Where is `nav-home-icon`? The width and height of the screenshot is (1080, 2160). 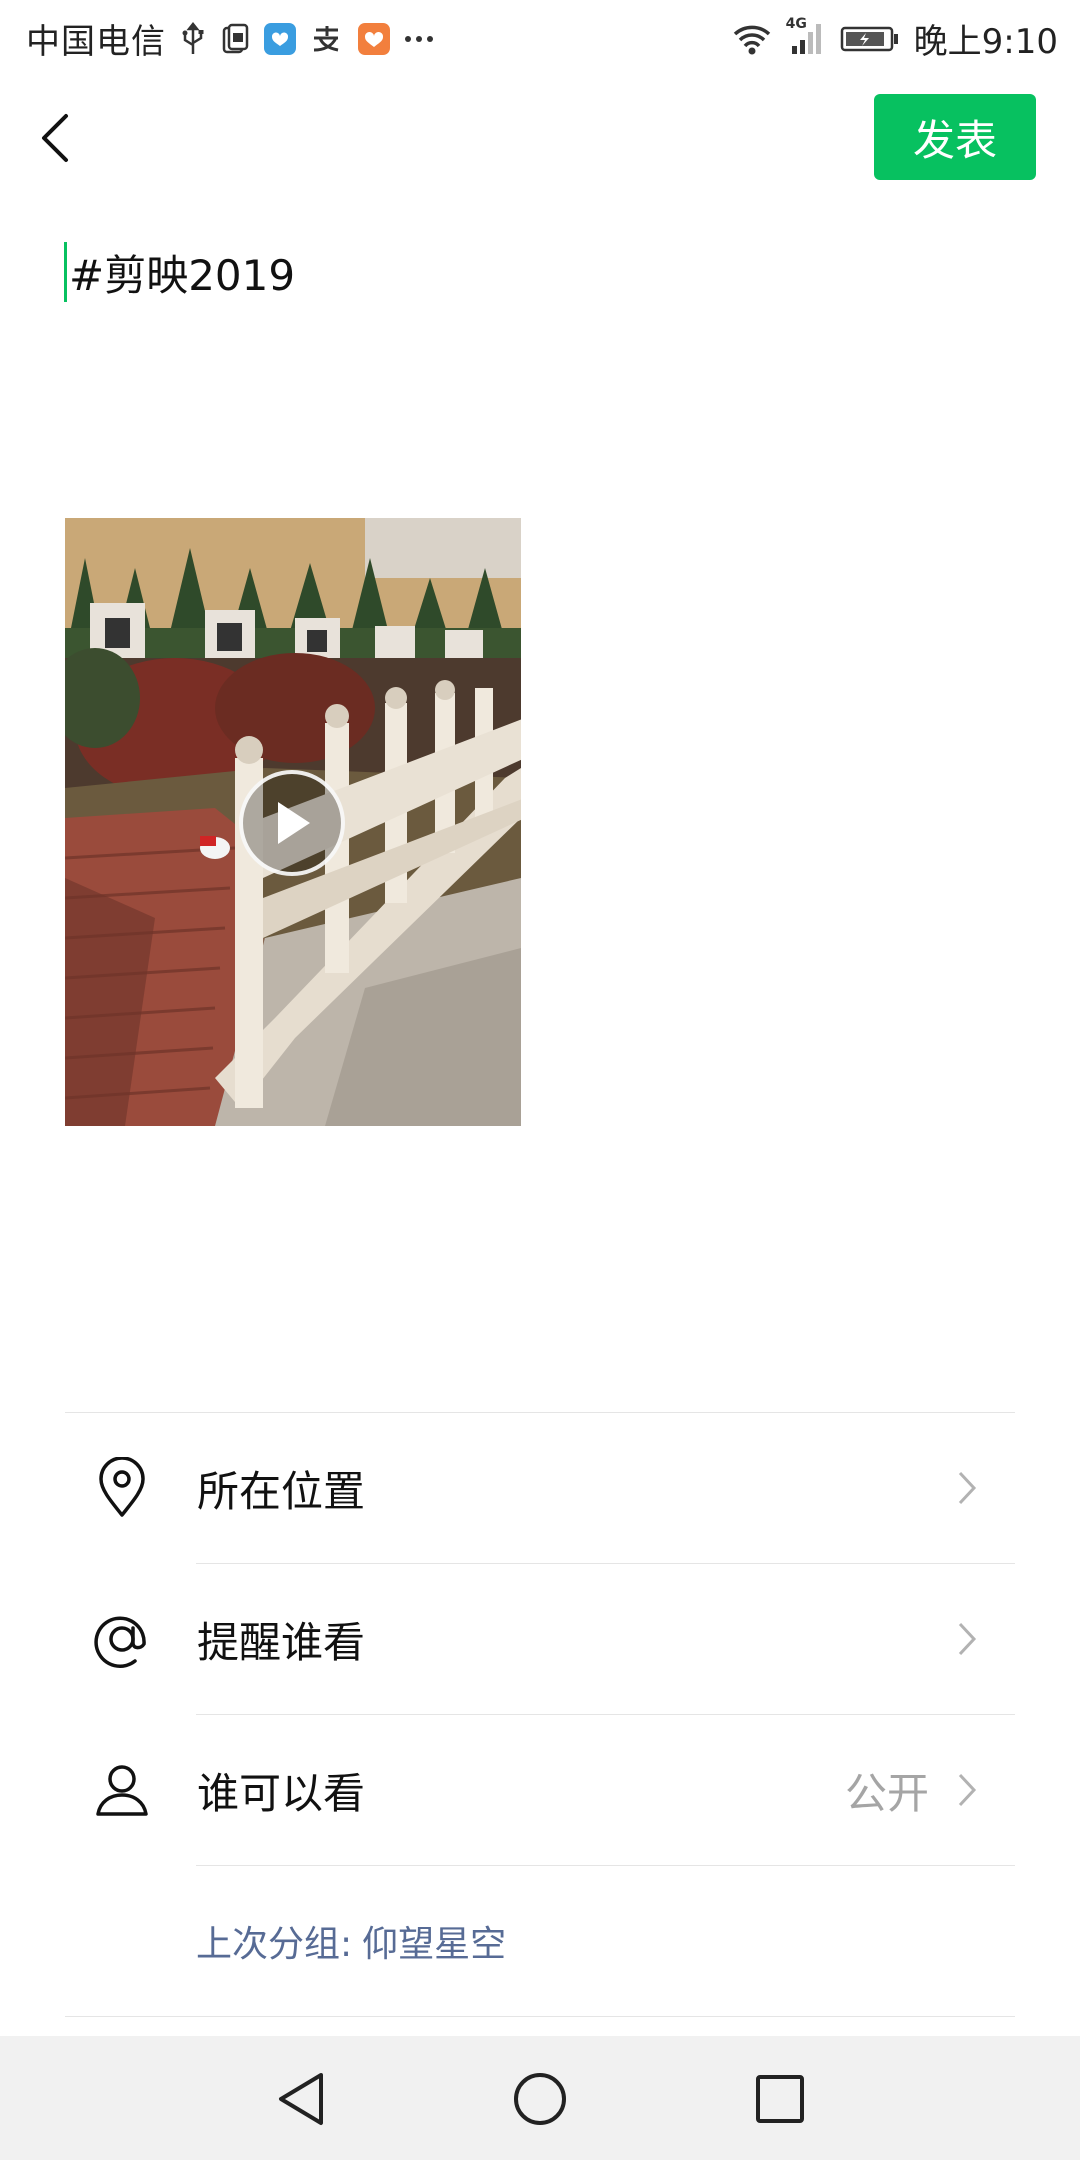
nav-home-icon is located at coordinates (540, 2099).